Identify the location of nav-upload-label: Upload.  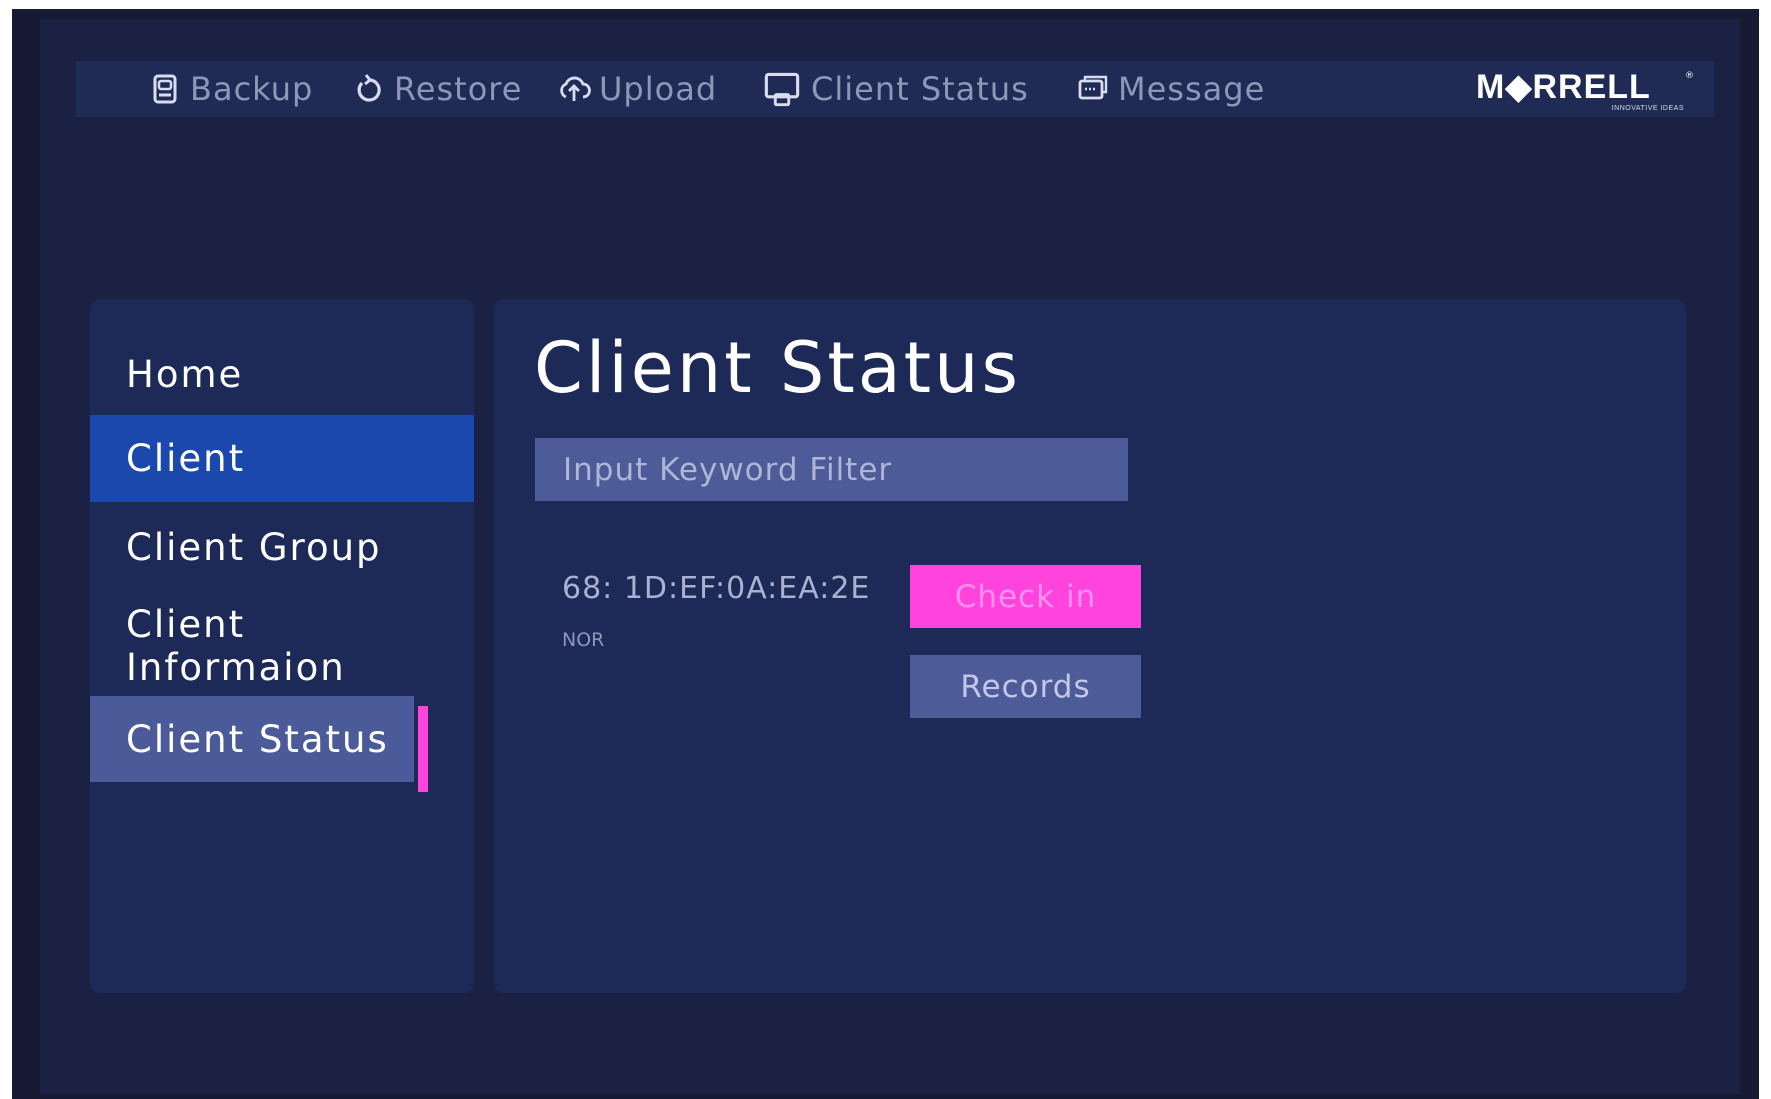
(658, 89).